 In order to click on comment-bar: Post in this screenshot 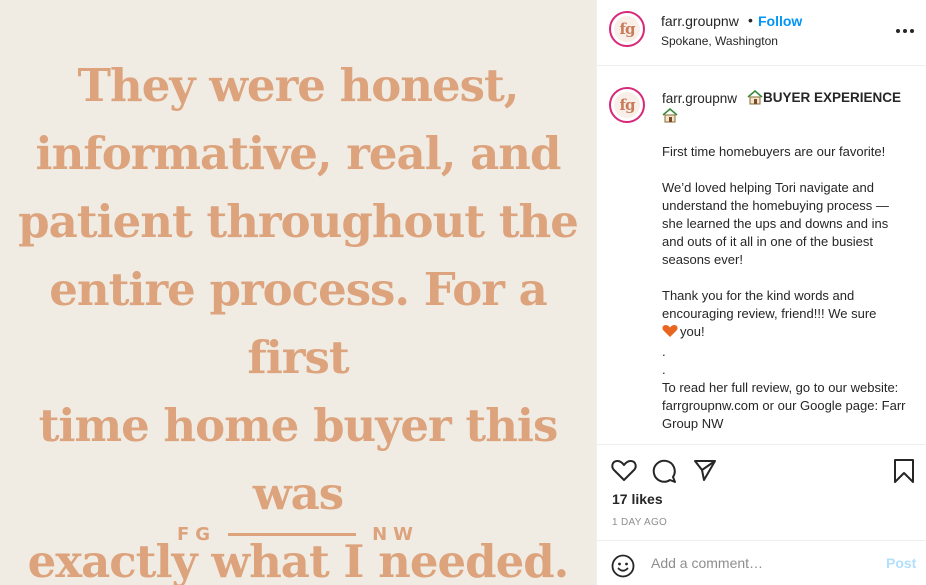, I will do `click(761, 562)`.